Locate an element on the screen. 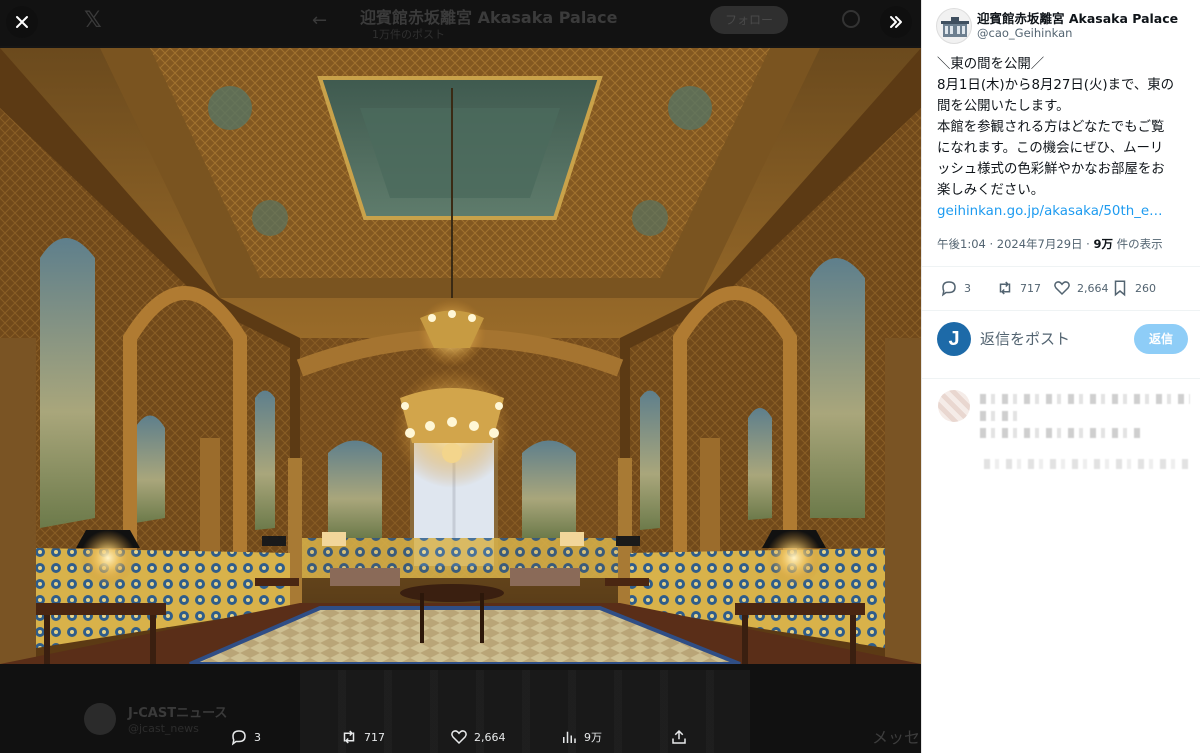  background-profile-title: 迎賓館赤坂離宮 Akasaka Palace is located at coordinates (489, 17).